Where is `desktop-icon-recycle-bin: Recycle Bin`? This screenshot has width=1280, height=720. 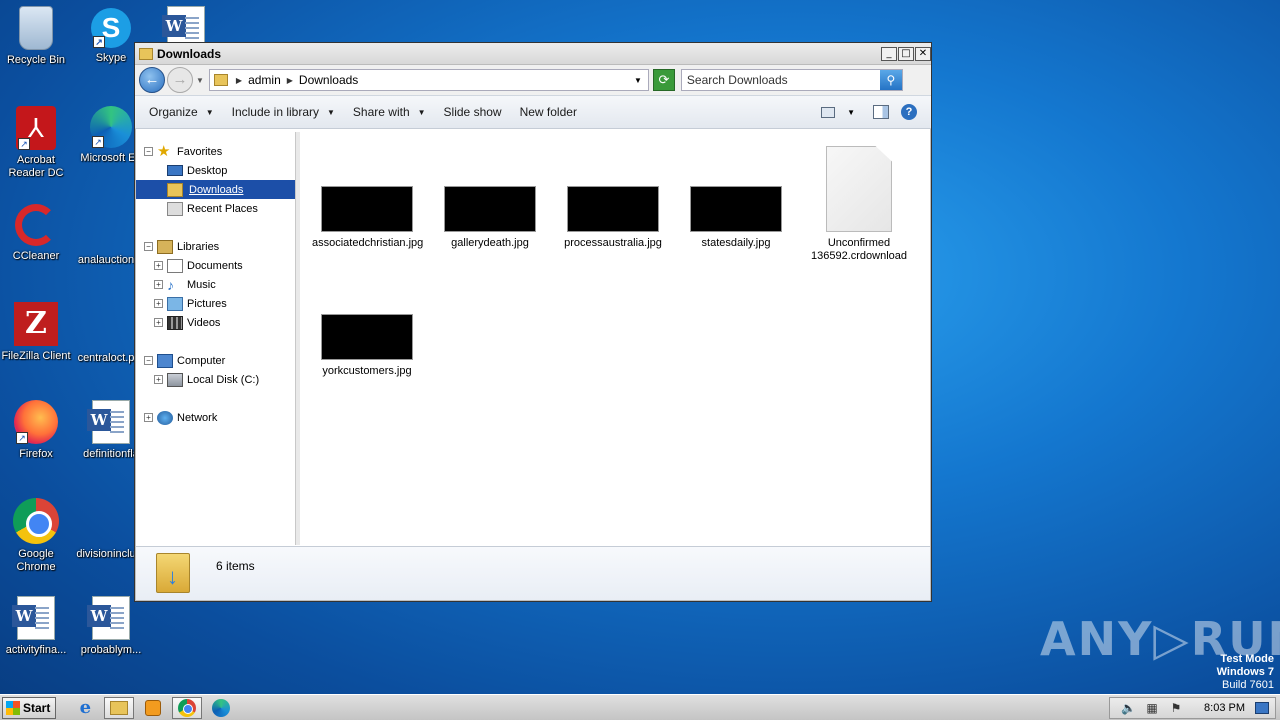 desktop-icon-recycle-bin: Recycle Bin is located at coordinates (36, 36).